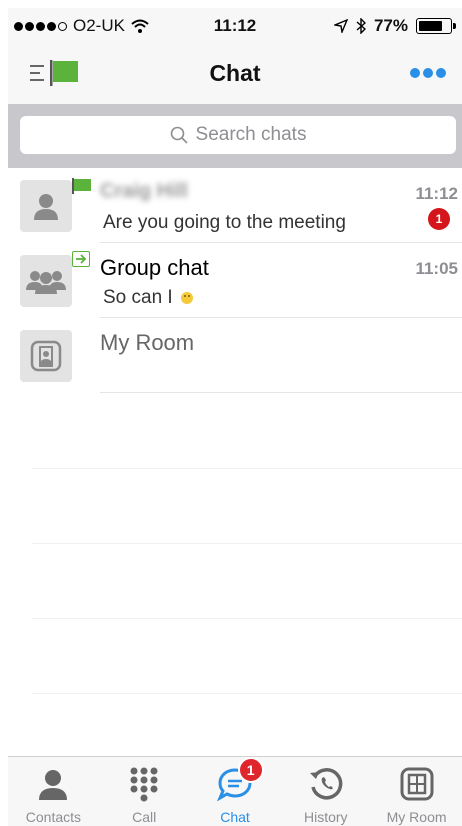 Image resolution: width=462 pixels, height=826 pixels. Describe the element at coordinates (390, 25) in the screenshot. I see `battery-percent: 77%` at that location.